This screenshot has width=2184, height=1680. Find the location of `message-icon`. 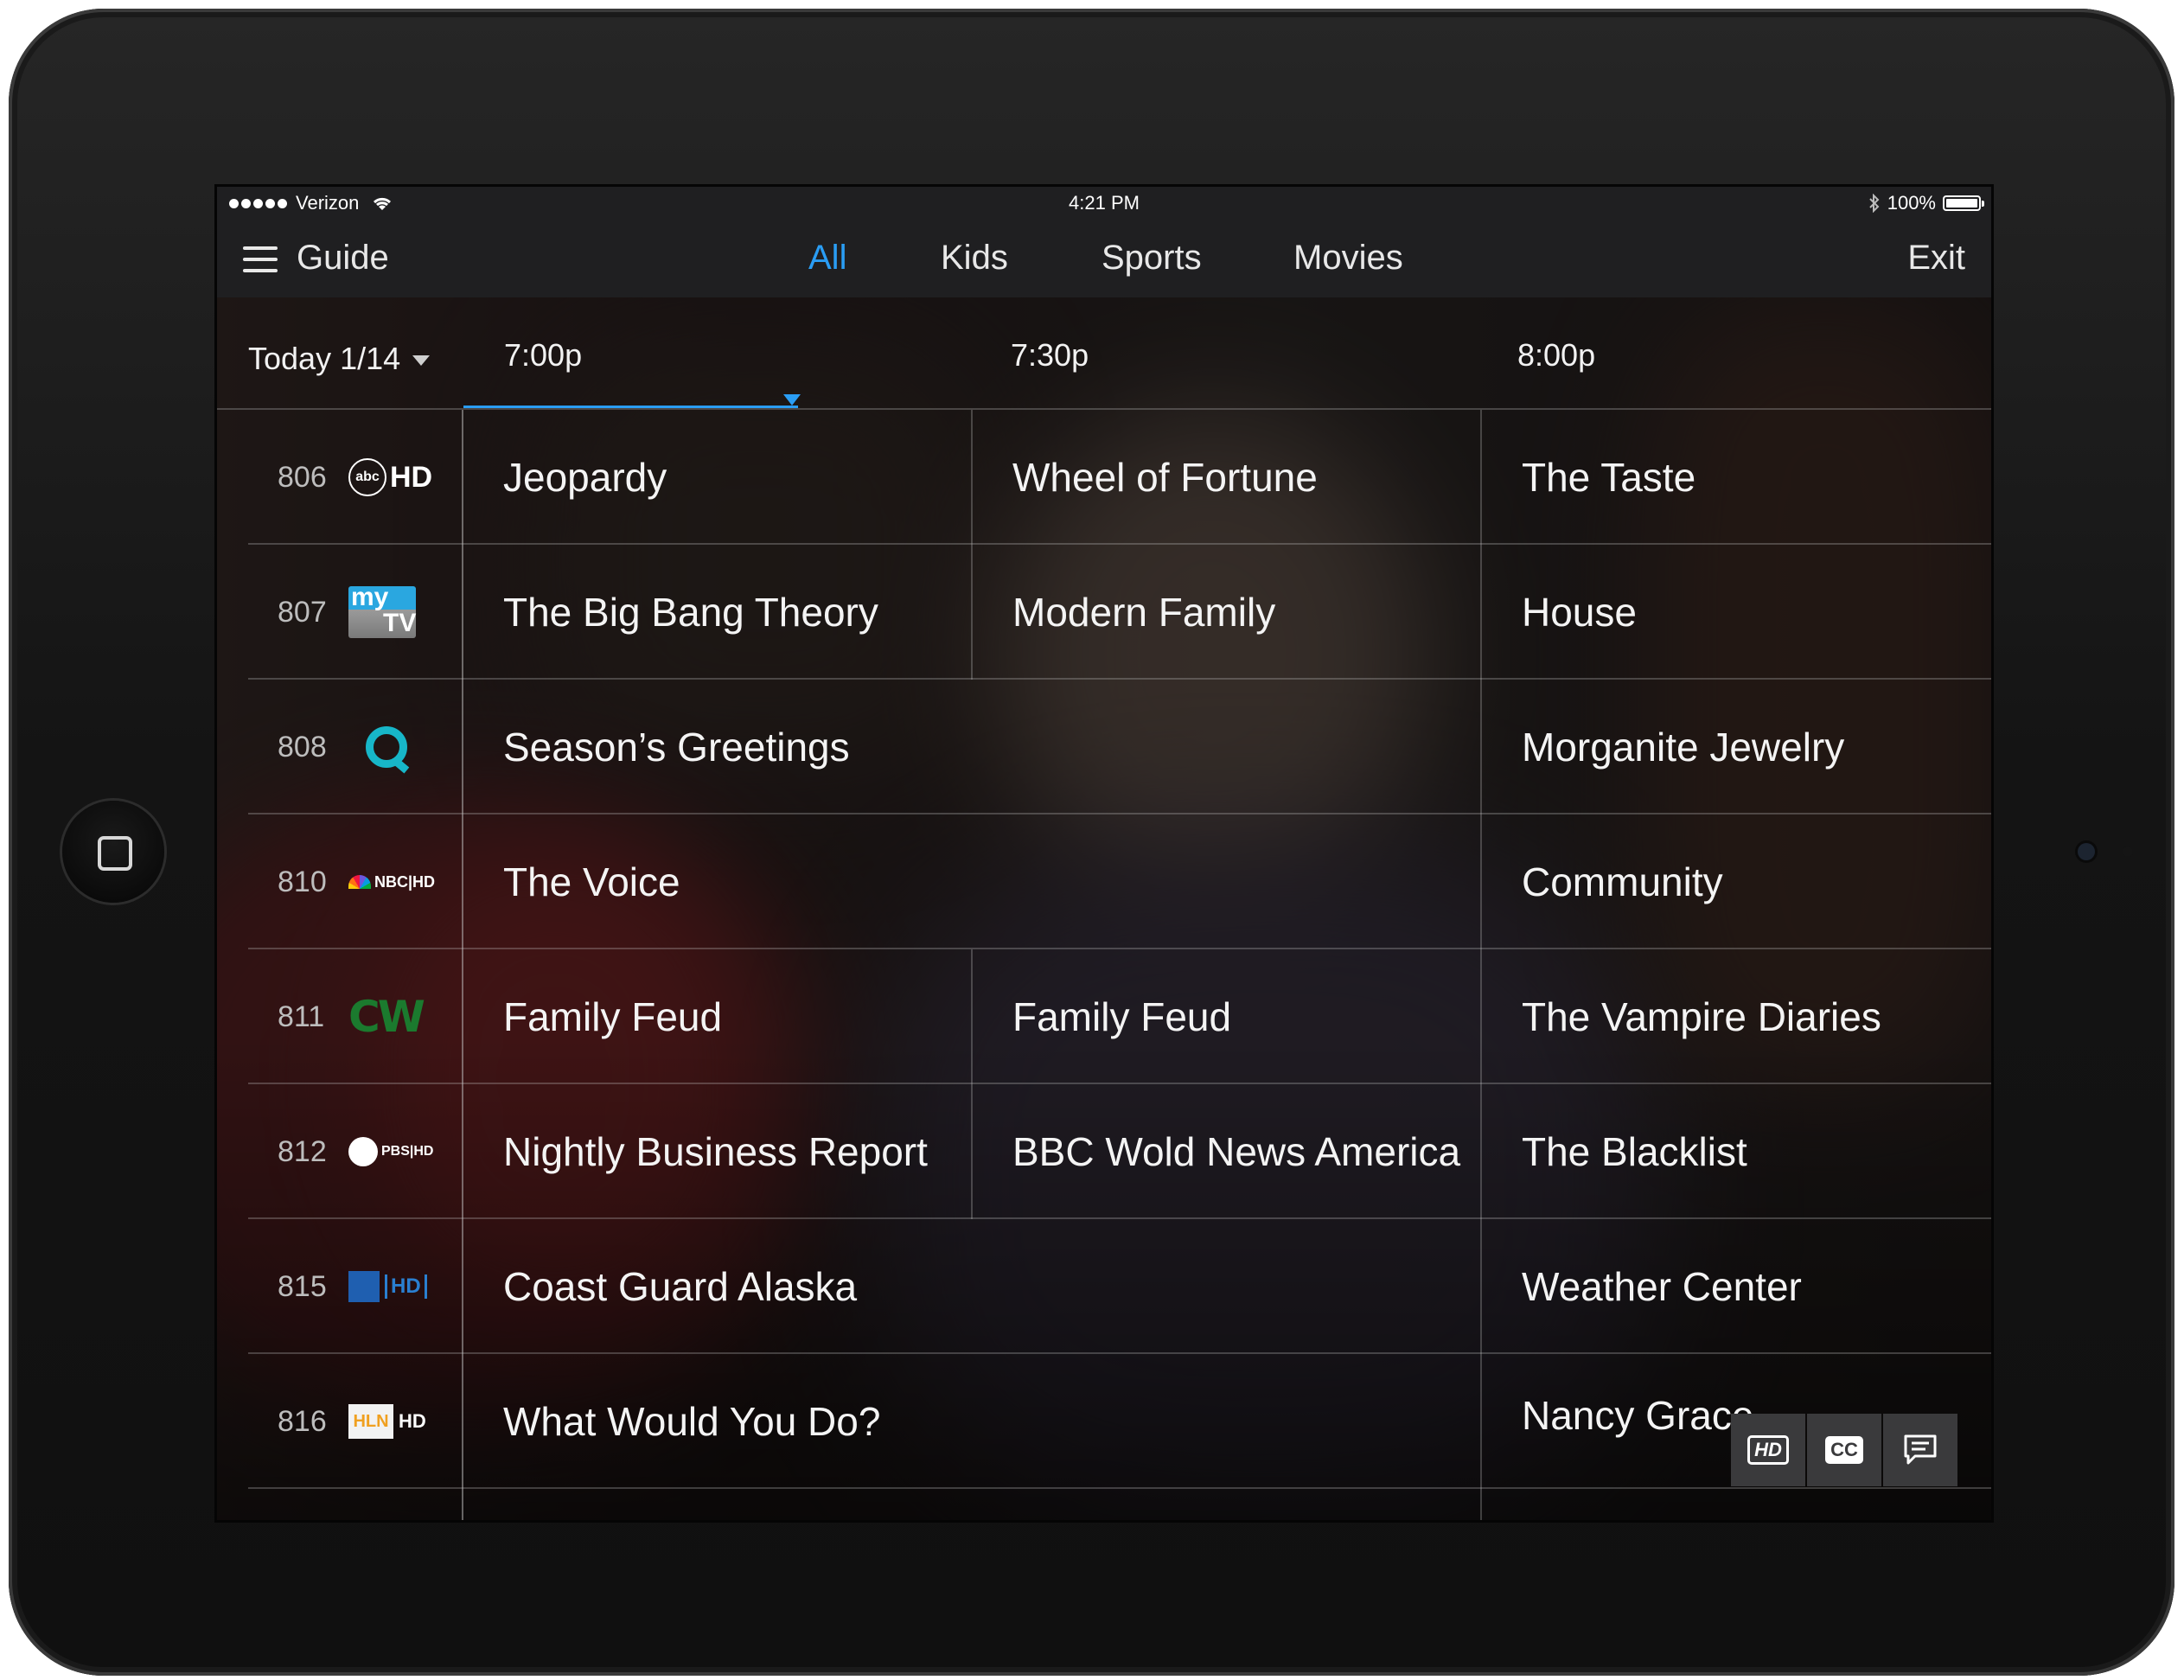

message-icon is located at coordinates (1921, 1449).